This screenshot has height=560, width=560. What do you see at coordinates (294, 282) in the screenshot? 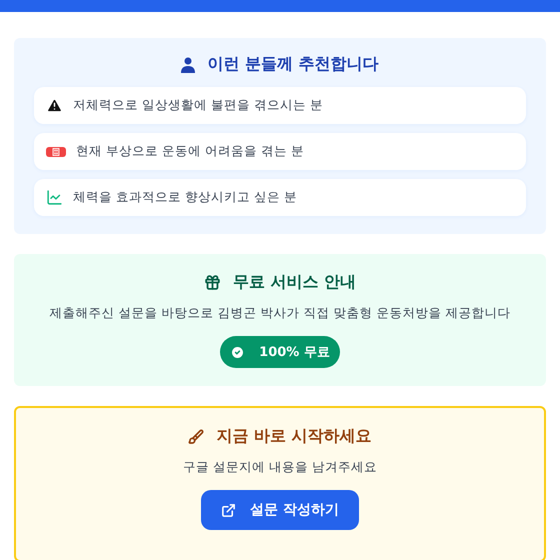
I see `section-title: 무료 서비스 안내` at bounding box center [294, 282].